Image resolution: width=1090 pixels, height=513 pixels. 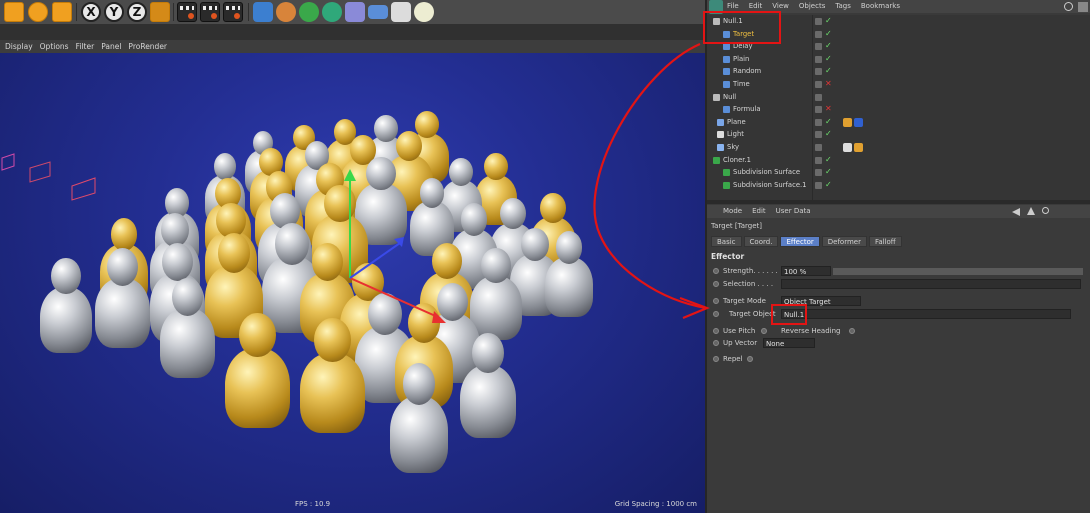 I want to click on am-menu-mode: Mode, so click(x=732, y=211).